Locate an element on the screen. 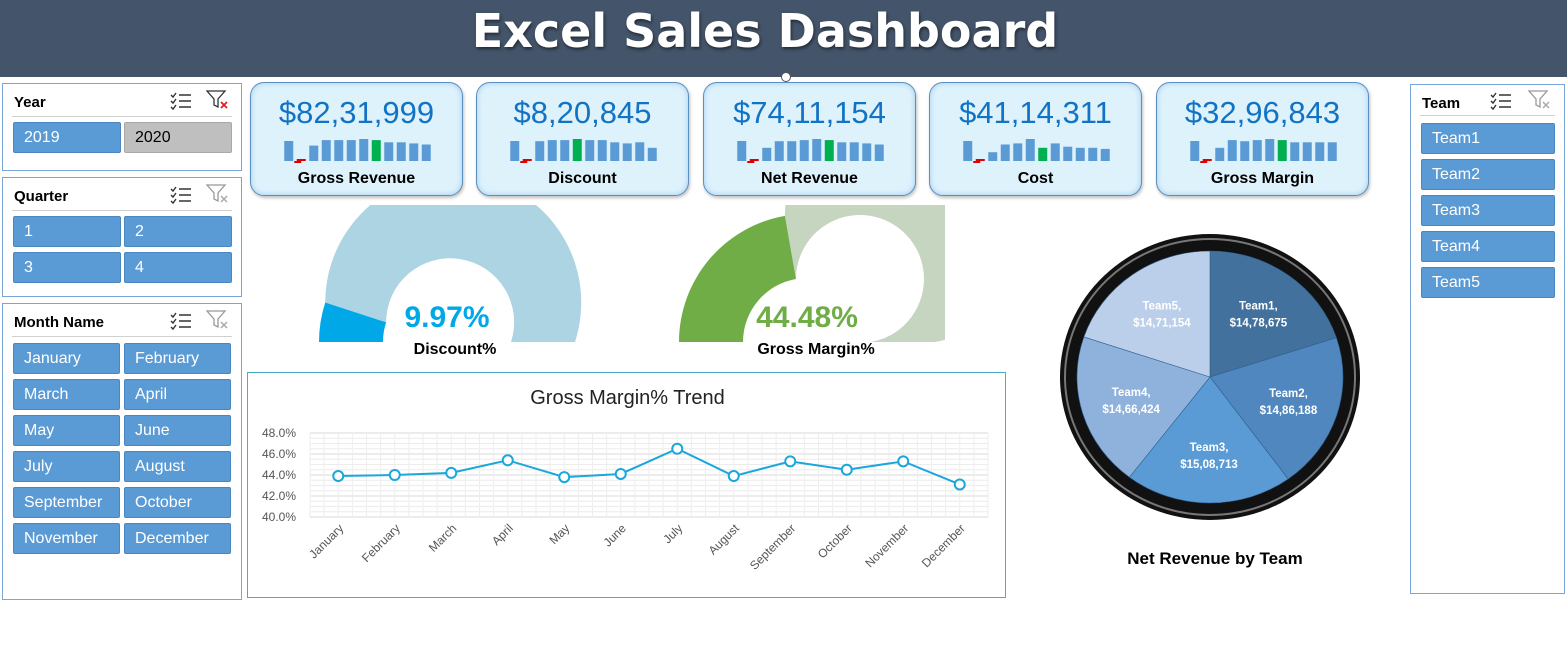  pie-slice-value: $14,78,675 is located at coordinates (1259, 324).